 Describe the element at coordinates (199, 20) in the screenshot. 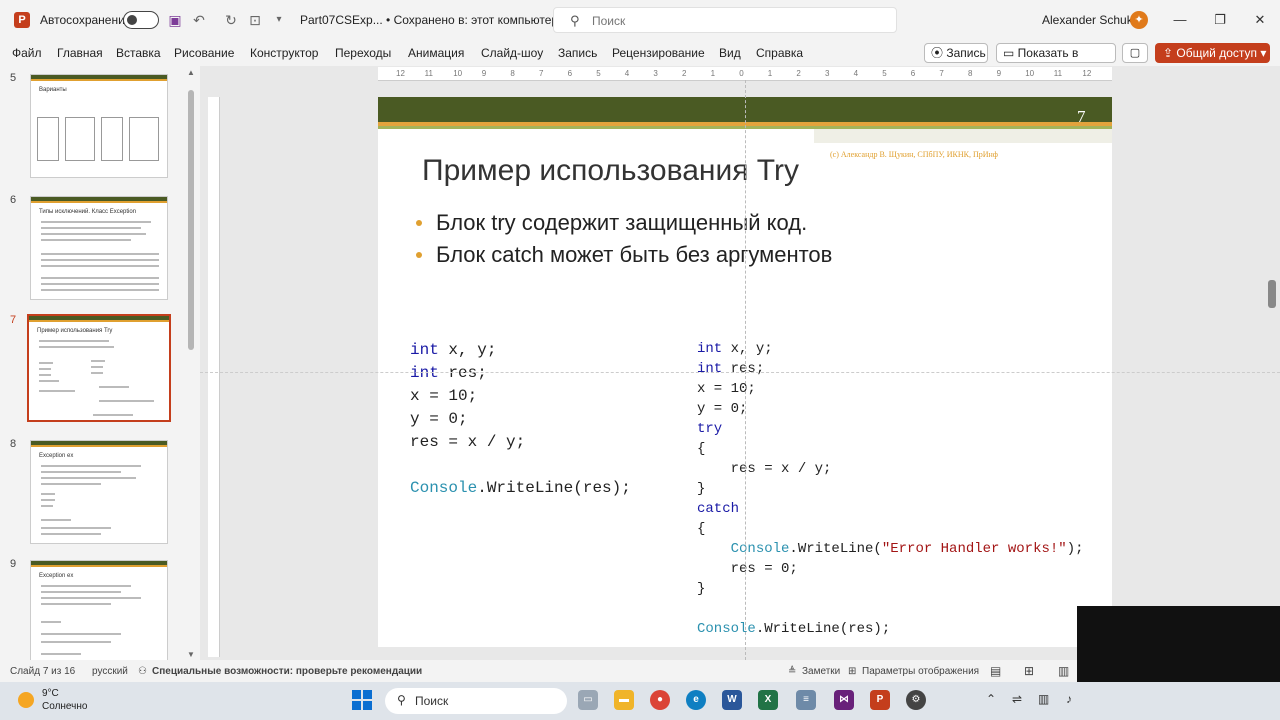

I see `undo-icon: ↶` at that location.